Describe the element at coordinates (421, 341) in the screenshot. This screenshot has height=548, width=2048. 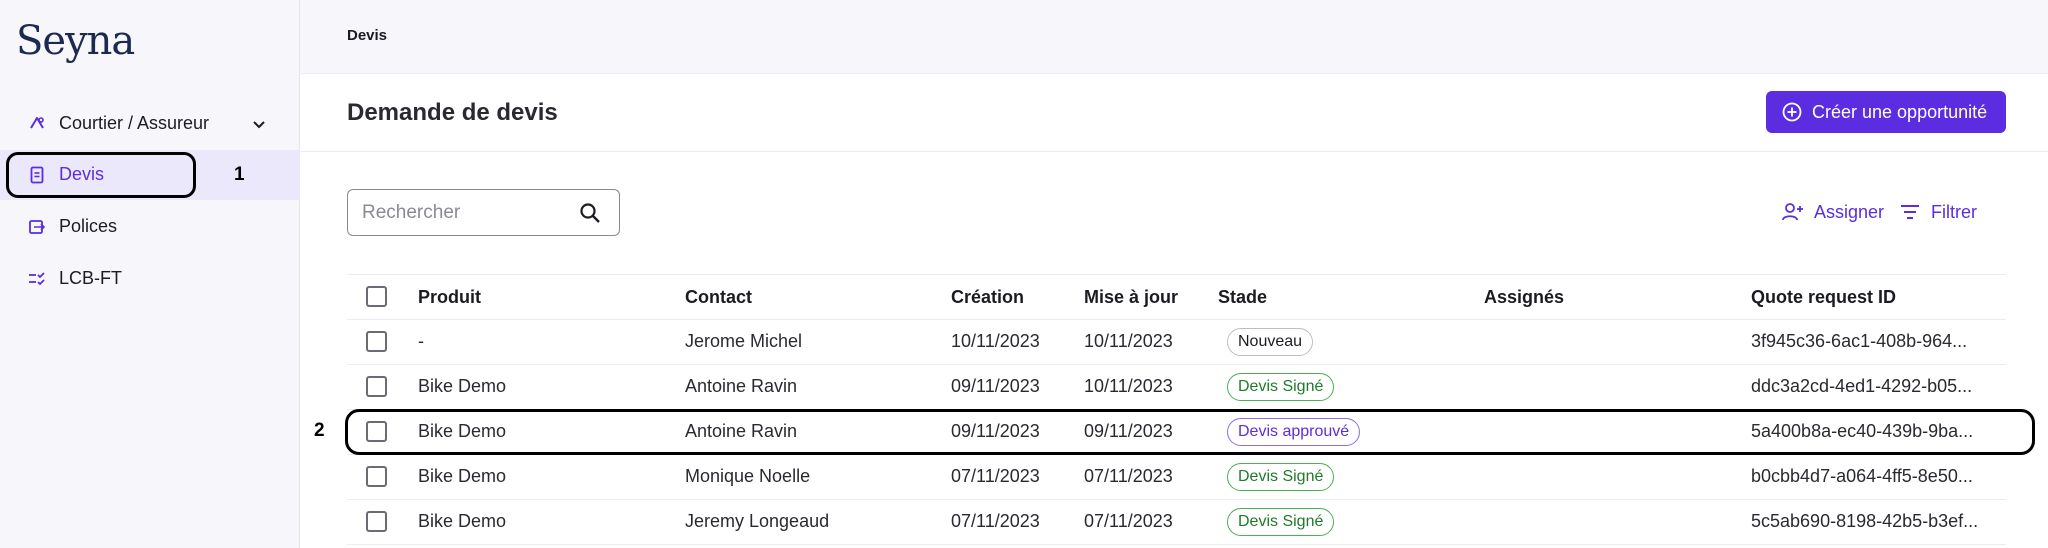
I see `cell-produit: -` at that location.